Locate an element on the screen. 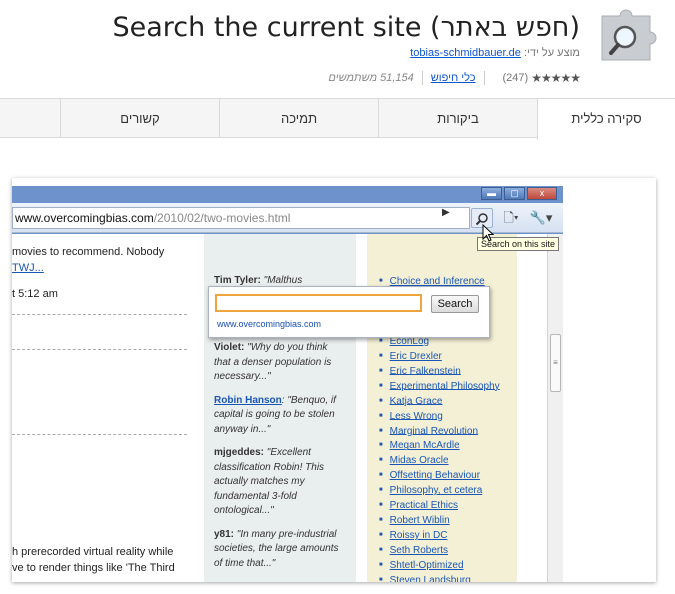  extension-title: Search the current site (חפש באתר) is located at coordinates (346, 27).